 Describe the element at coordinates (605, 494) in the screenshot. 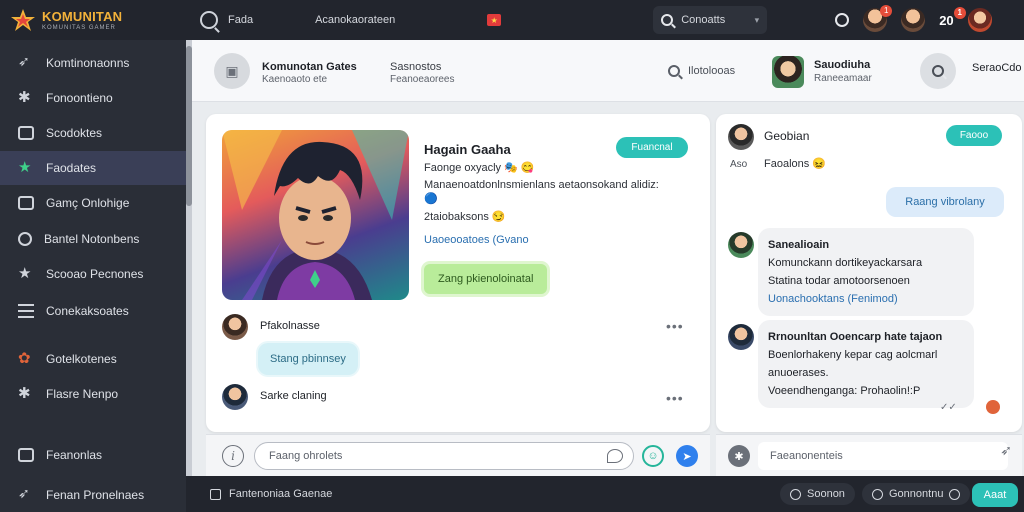

I see `bottom-bar: Fantenoniaa Gaenae Soonon Gonnontnu Aaat` at that location.